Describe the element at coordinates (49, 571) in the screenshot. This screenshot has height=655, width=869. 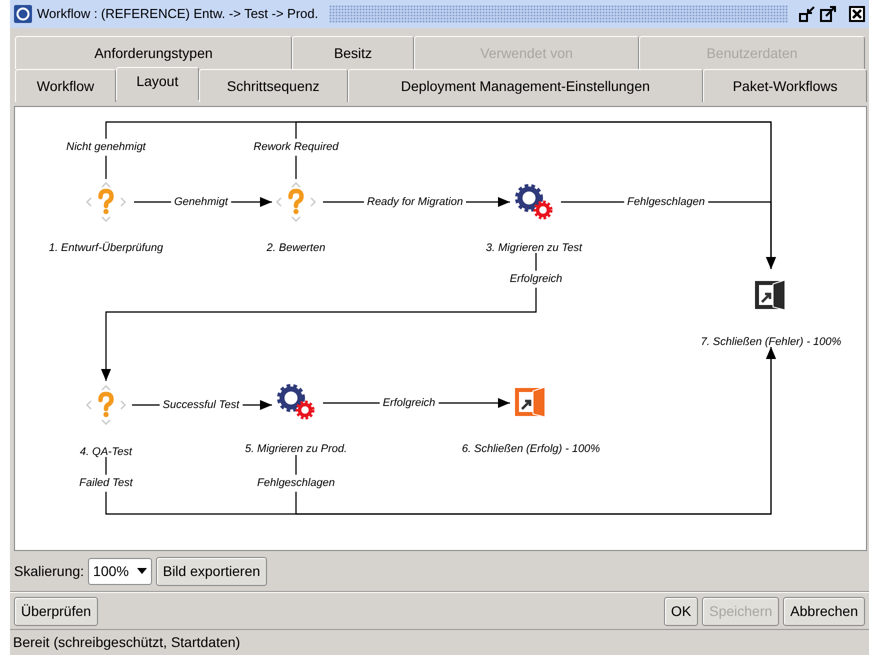
I see `zoom-label: Skalierung:` at that location.